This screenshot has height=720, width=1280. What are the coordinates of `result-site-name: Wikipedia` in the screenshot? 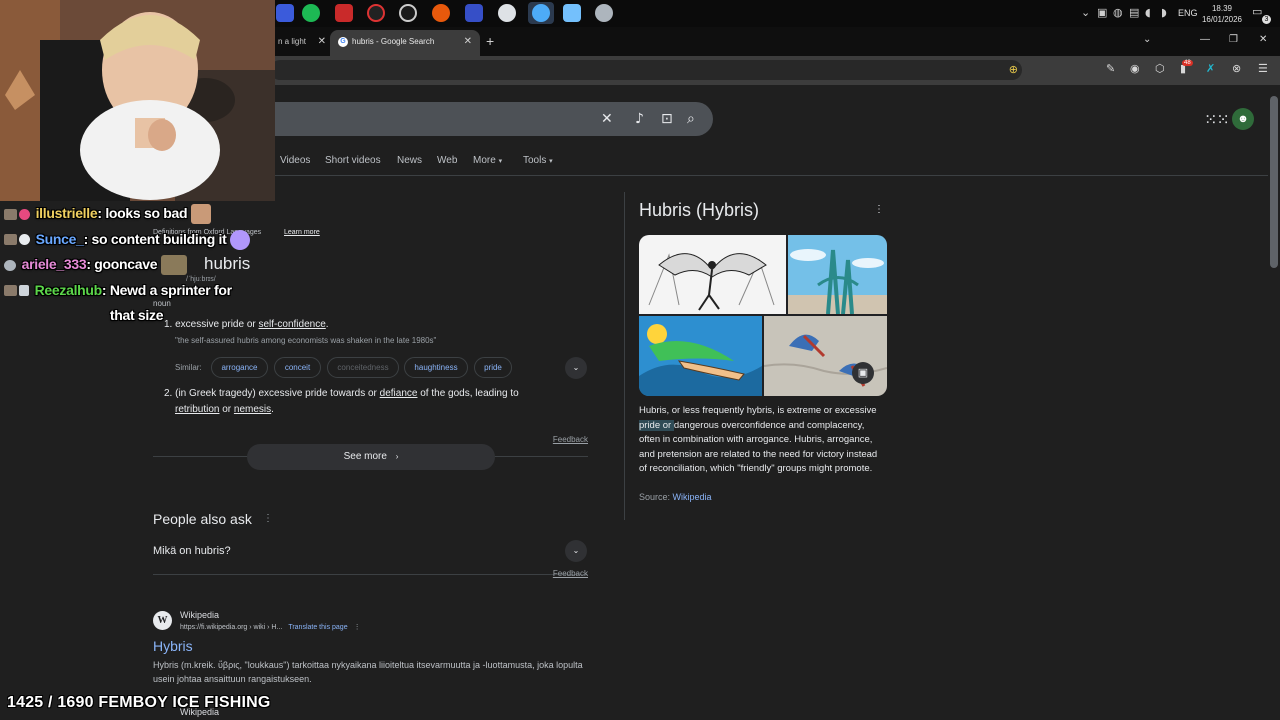 It's located at (199, 615).